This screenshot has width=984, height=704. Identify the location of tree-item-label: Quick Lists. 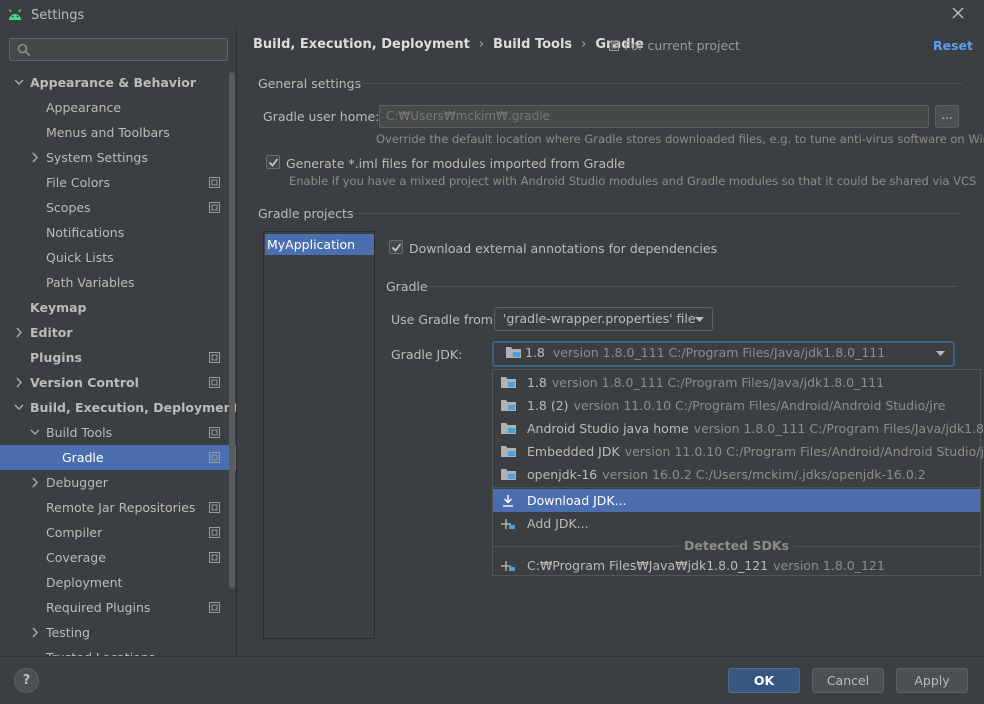
(80, 257).